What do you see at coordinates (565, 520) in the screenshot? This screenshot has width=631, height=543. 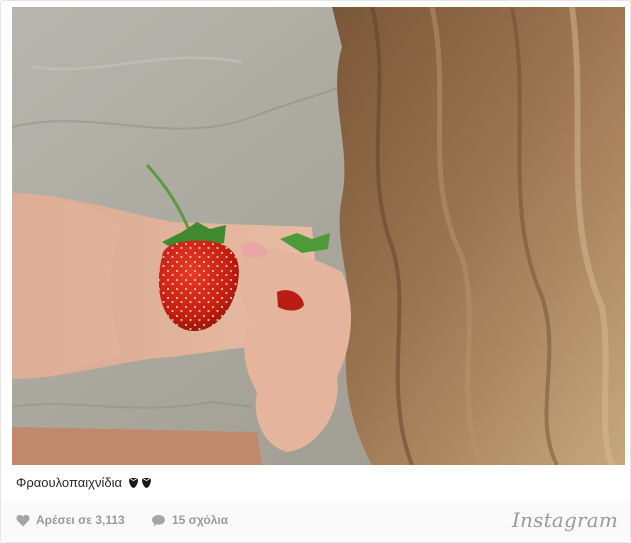 I see `instagram-logo: Instagram` at bounding box center [565, 520].